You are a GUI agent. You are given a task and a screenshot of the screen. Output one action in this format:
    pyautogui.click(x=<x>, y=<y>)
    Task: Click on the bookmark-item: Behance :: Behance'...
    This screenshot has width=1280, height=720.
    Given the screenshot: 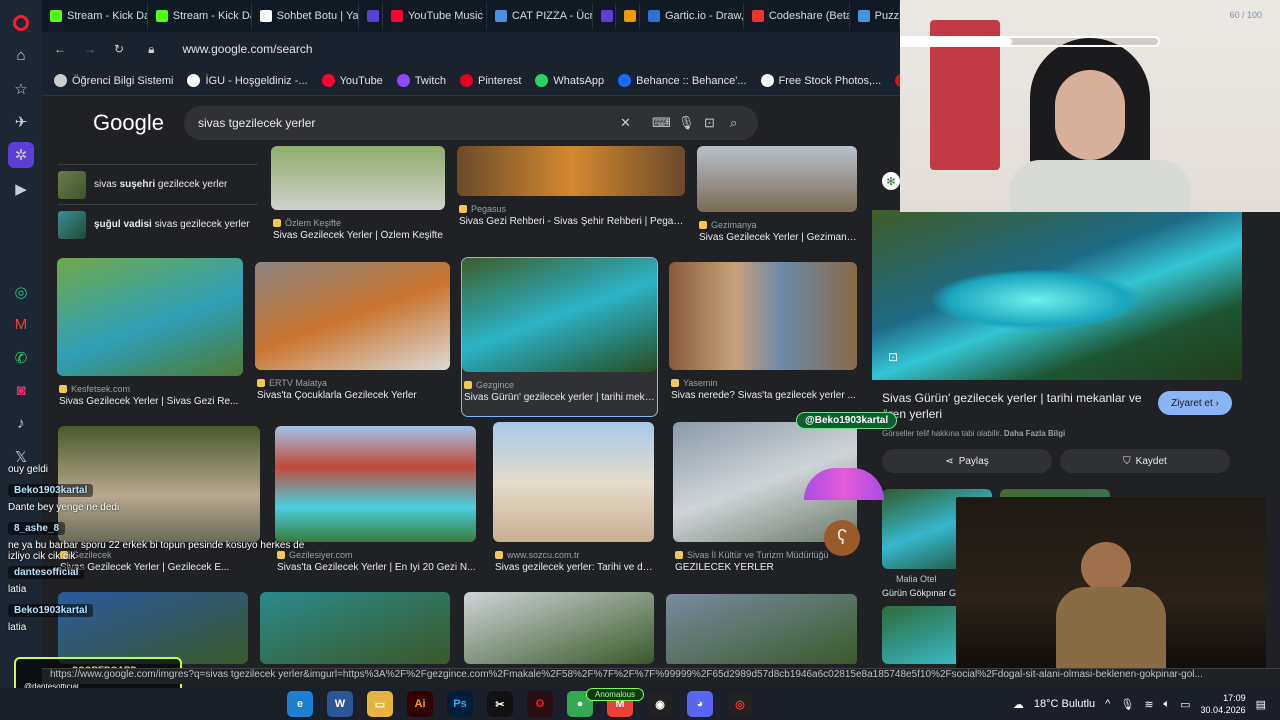 What is the action you would take?
    pyautogui.click(x=682, y=80)
    